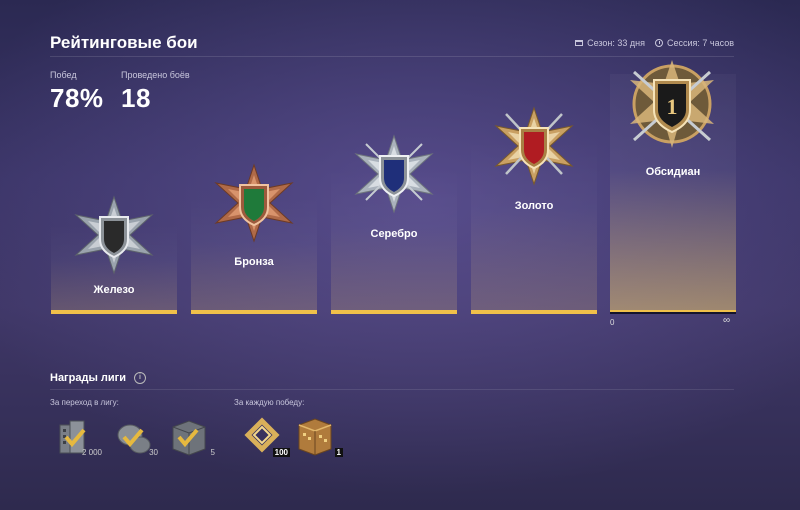  What do you see at coordinates (114, 235) in the screenshot?
I see `iron-medal-icon` at bounding box center [114, 235].